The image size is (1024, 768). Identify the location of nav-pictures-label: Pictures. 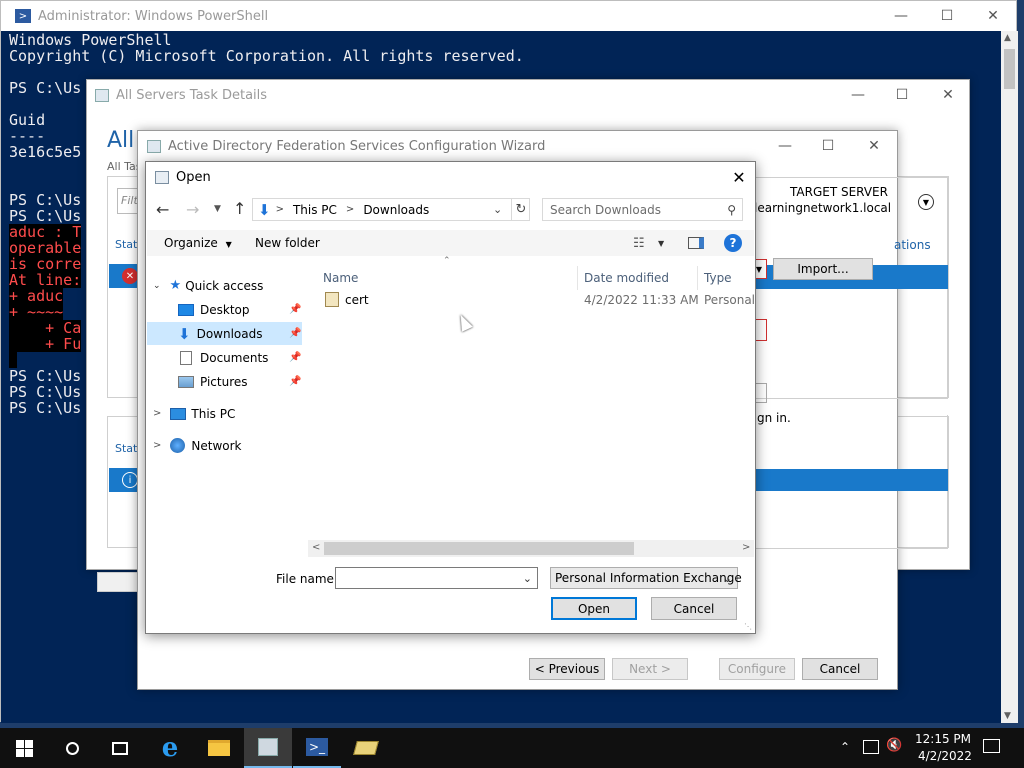
(224, 381).